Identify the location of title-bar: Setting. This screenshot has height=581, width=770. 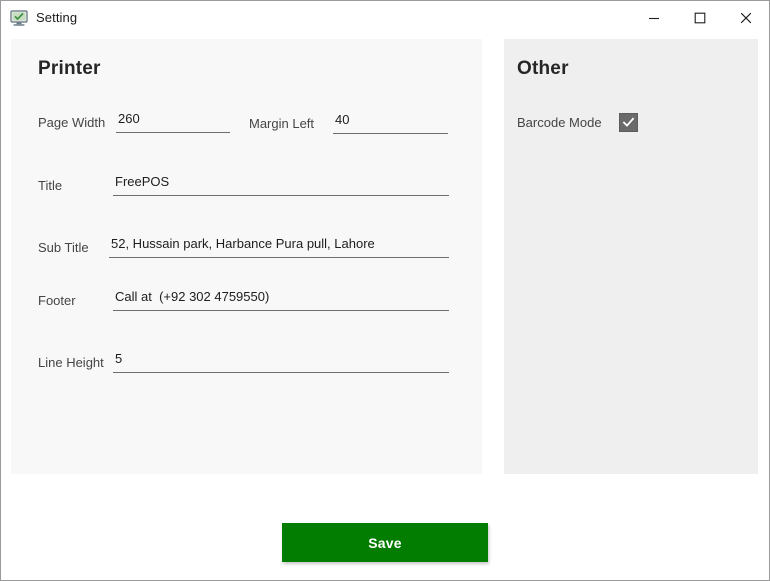
(385, 17).